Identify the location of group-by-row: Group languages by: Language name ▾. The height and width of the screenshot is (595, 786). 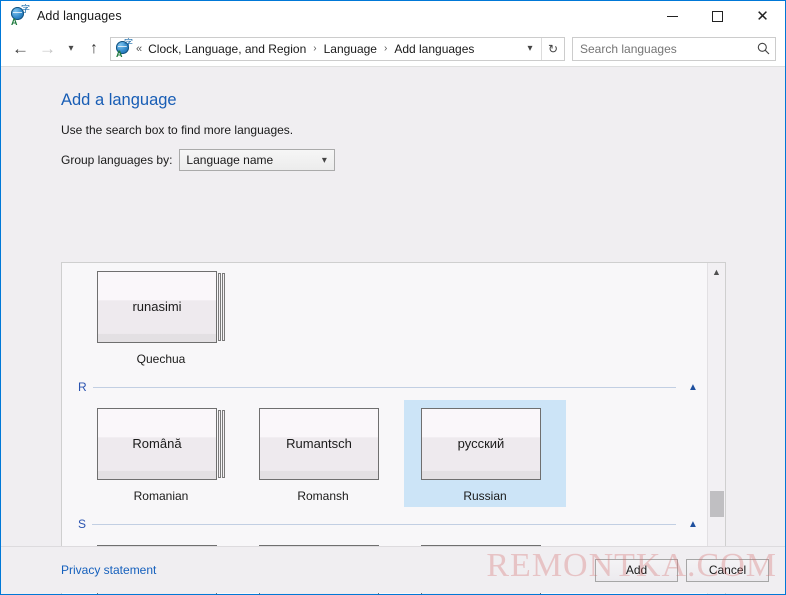
(393, 154).